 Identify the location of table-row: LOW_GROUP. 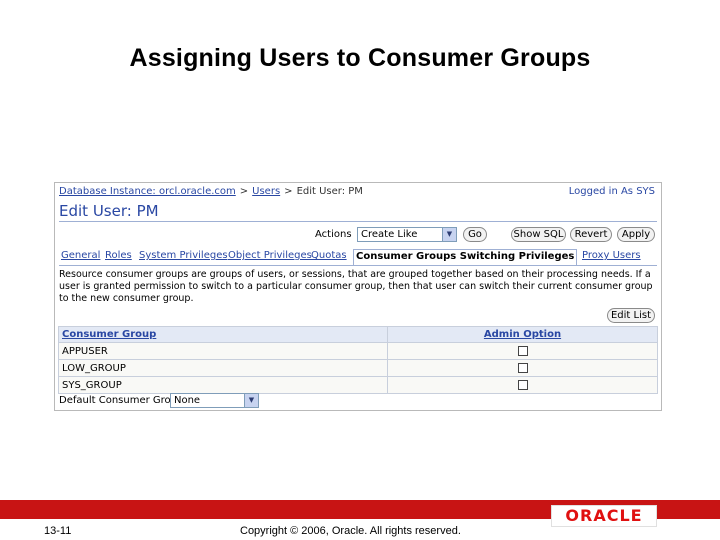
(358, 368).